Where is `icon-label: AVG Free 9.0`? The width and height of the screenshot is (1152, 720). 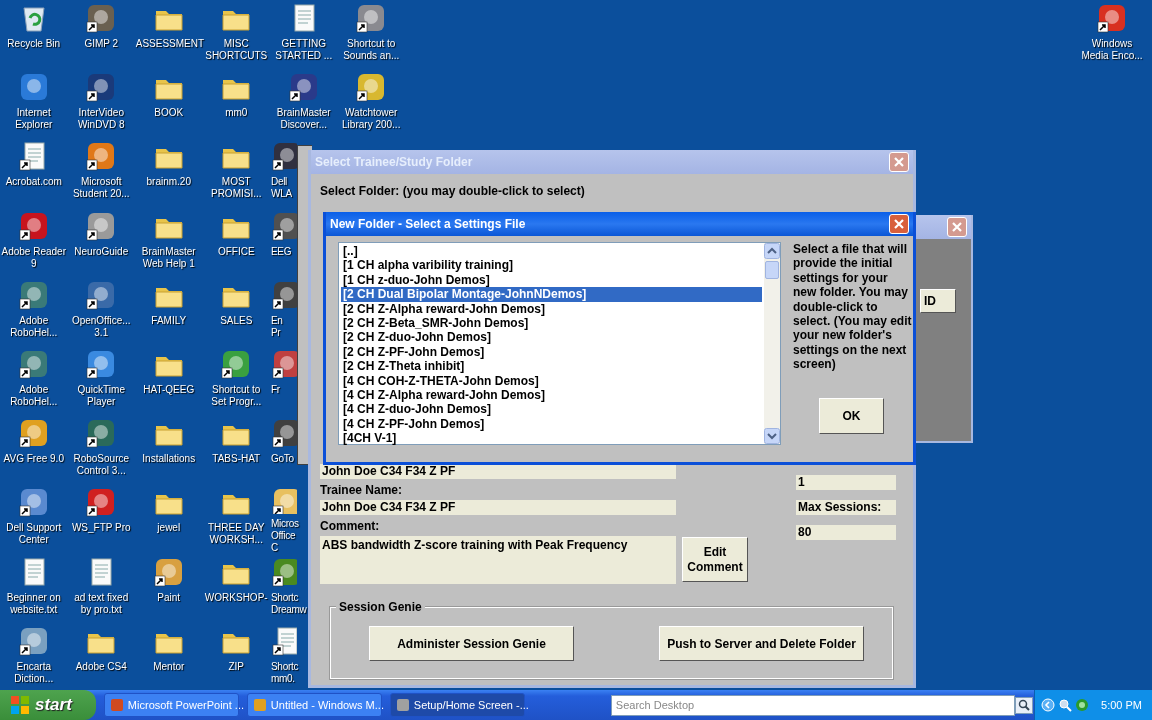
icon-label: AVG Free 9.0 is located at coordinates (33, 459).